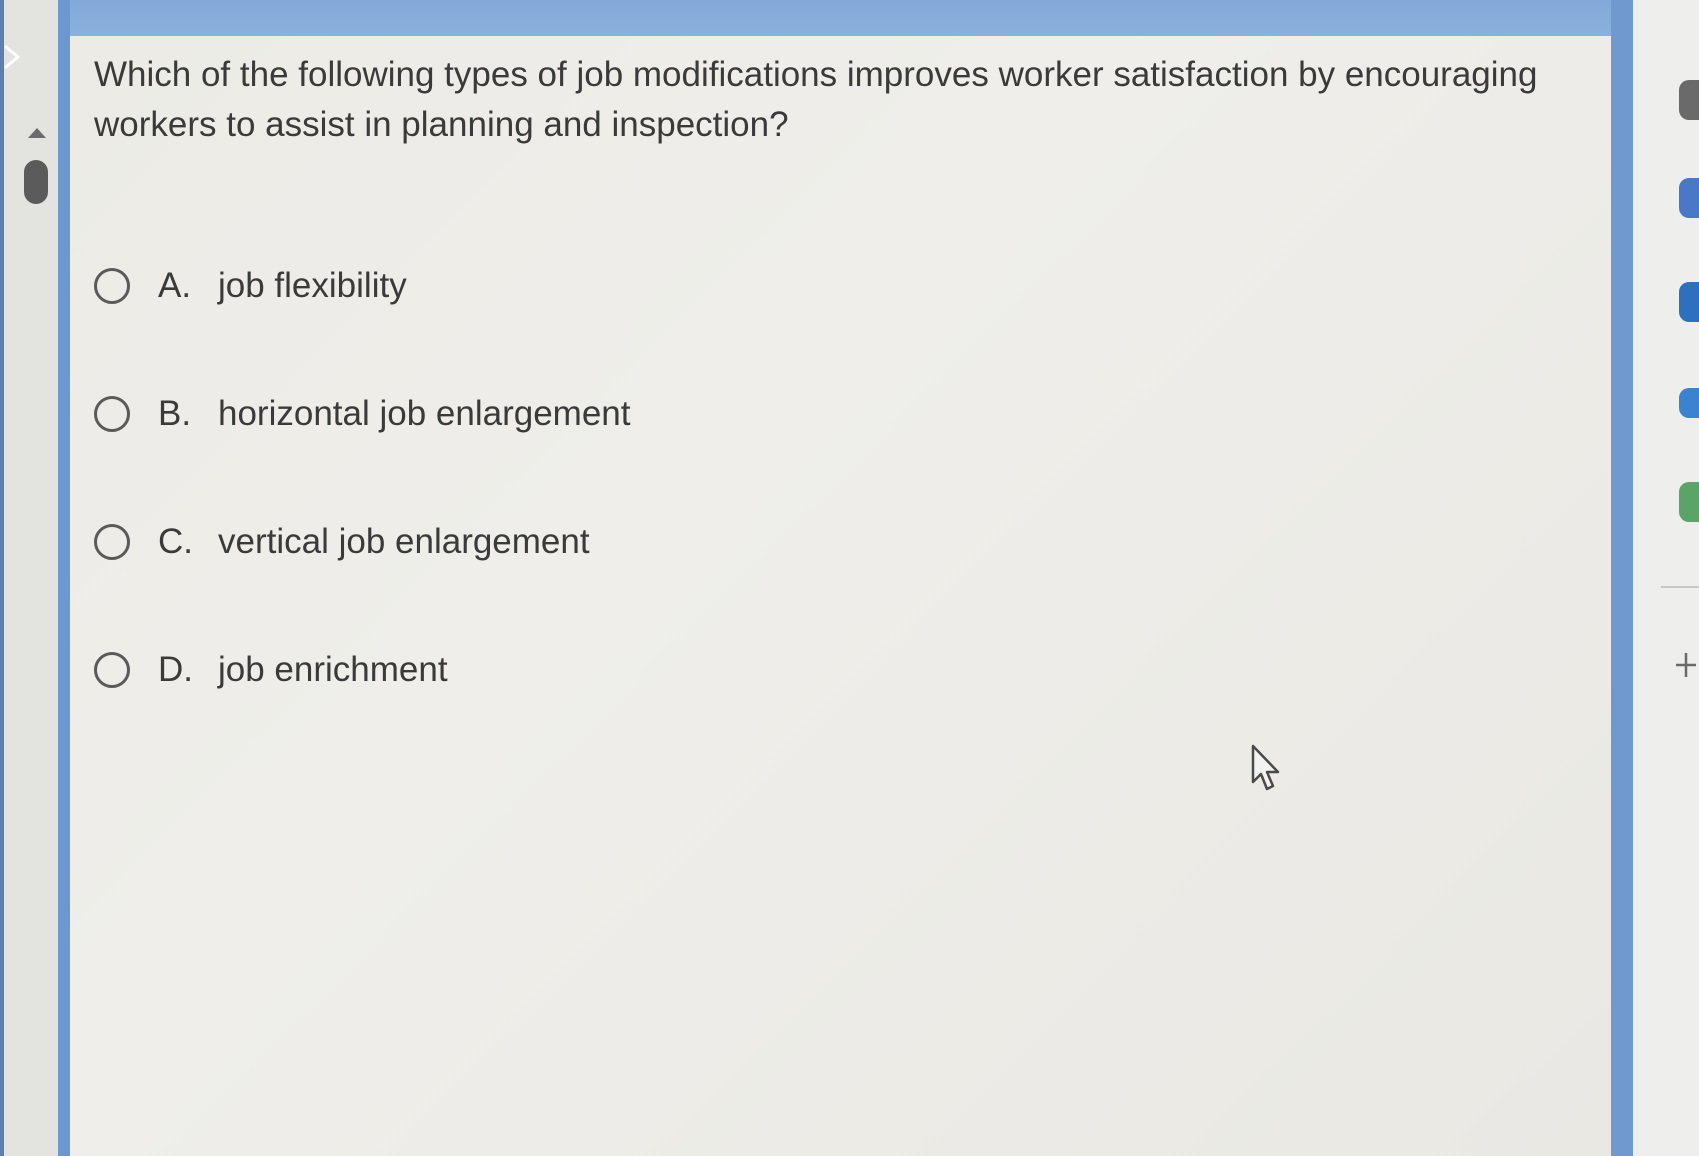  Describe the element at coordinates (424, 413) in the screenshot. I see `option-label: horizontal job enlargement` at that location.